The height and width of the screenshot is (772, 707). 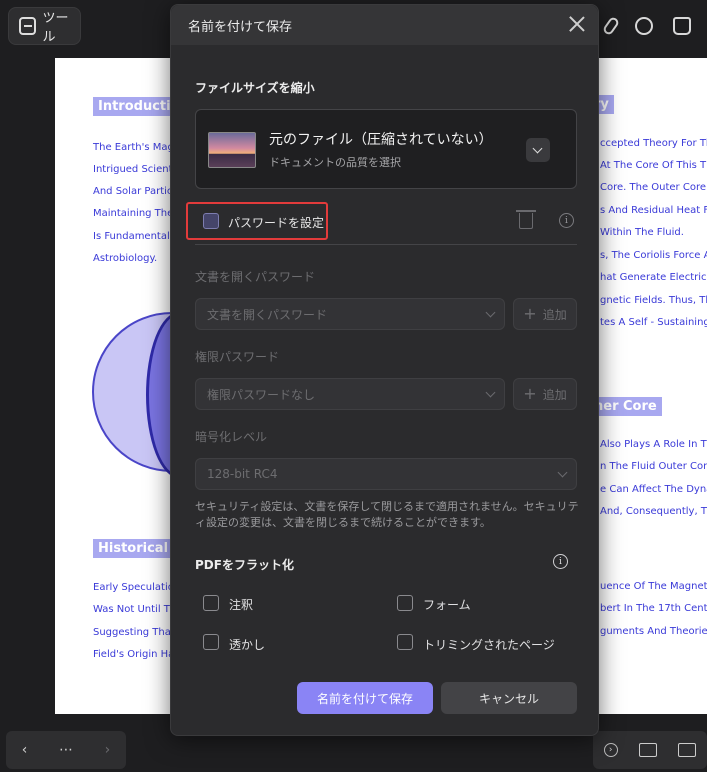 I want to click on doc-line: gnetic Fields. Thus, Th, so click(x=653, y=300).